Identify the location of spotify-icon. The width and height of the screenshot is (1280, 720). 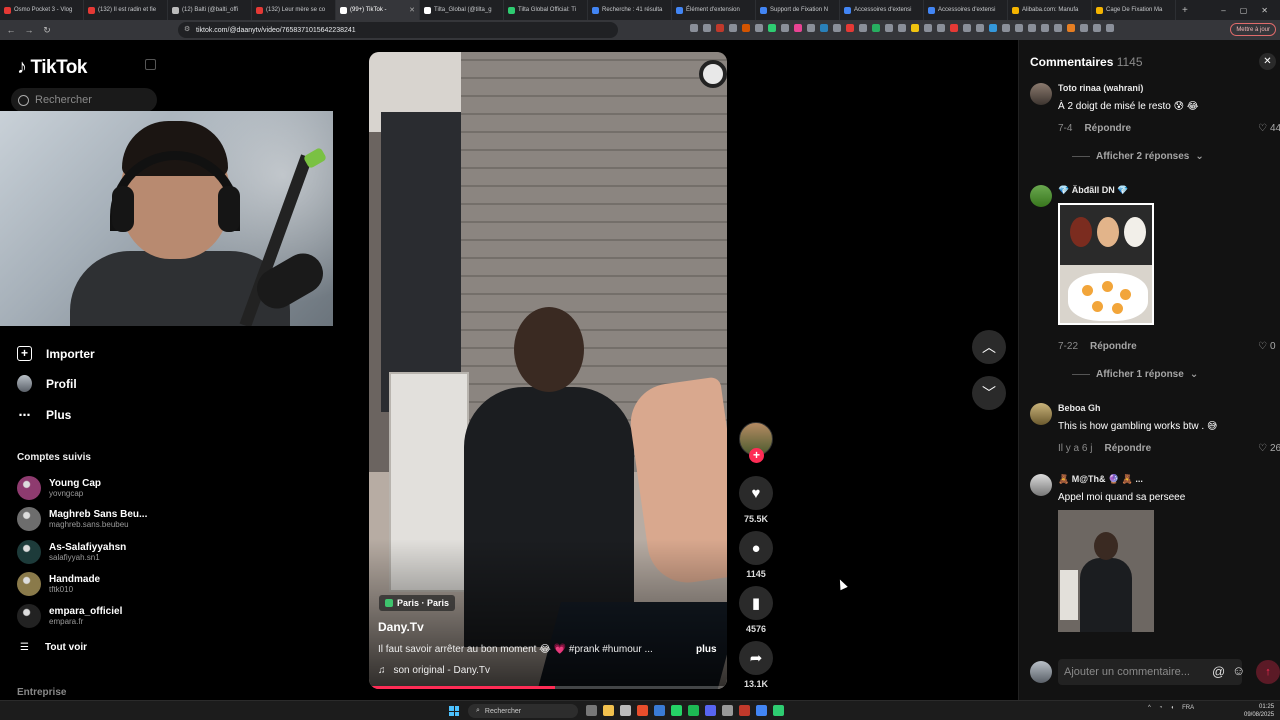
(693, 710).